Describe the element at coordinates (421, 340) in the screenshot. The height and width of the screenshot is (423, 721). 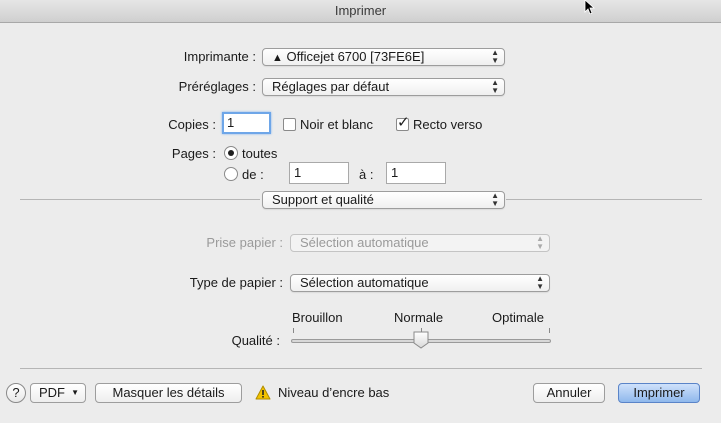
I see `quality-slider-knob` at that location.